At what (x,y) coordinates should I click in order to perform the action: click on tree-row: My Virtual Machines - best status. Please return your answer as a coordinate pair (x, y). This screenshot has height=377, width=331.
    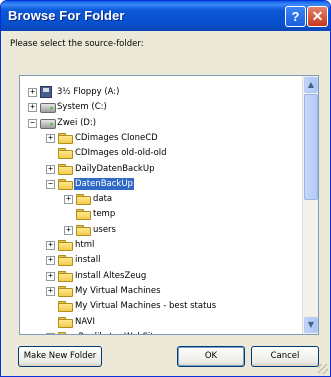
    Looking at the image, I should click on (161, 306).